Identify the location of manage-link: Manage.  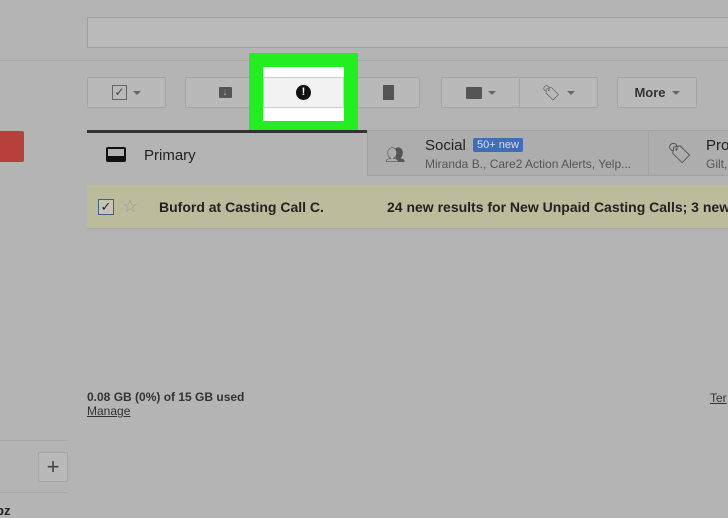
(108, 411).